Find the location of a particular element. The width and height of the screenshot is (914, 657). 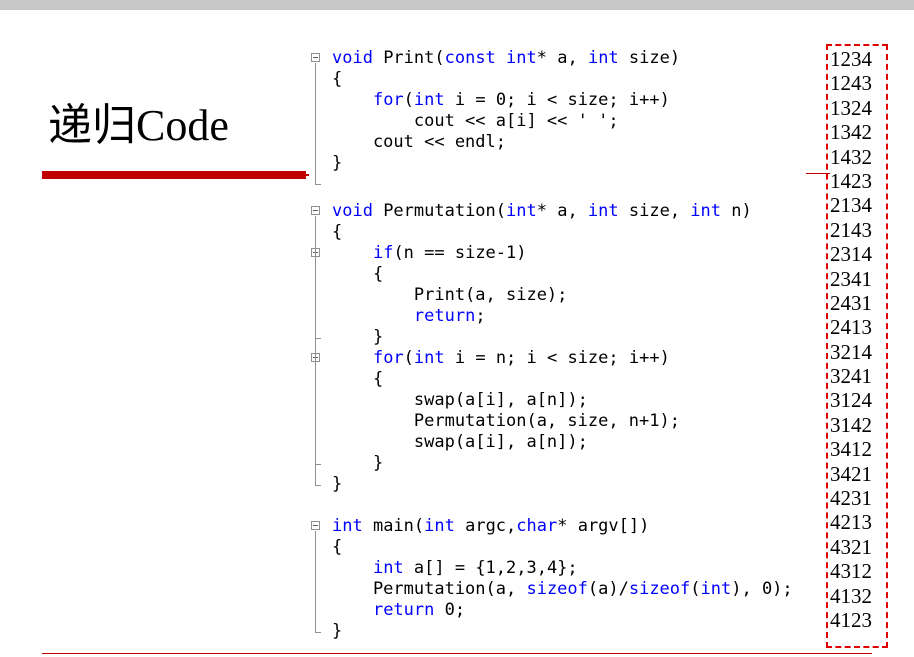

code-line-text: for(int i = n; i < size; i++) is located at coordinates (501, 358).